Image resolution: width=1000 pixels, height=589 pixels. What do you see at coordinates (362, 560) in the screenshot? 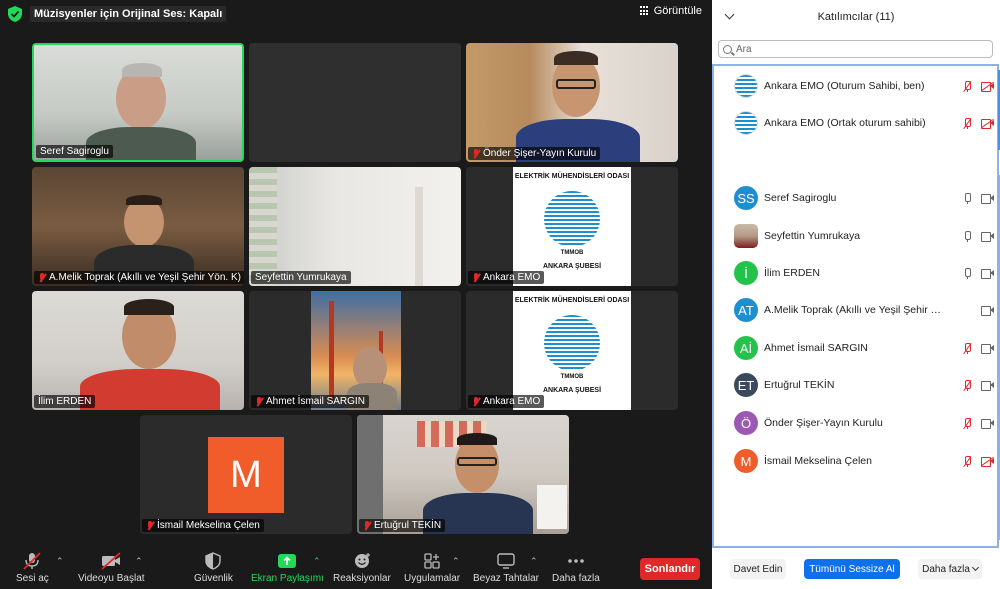
I see `smiley-icon` at bounding box center [362, 560].